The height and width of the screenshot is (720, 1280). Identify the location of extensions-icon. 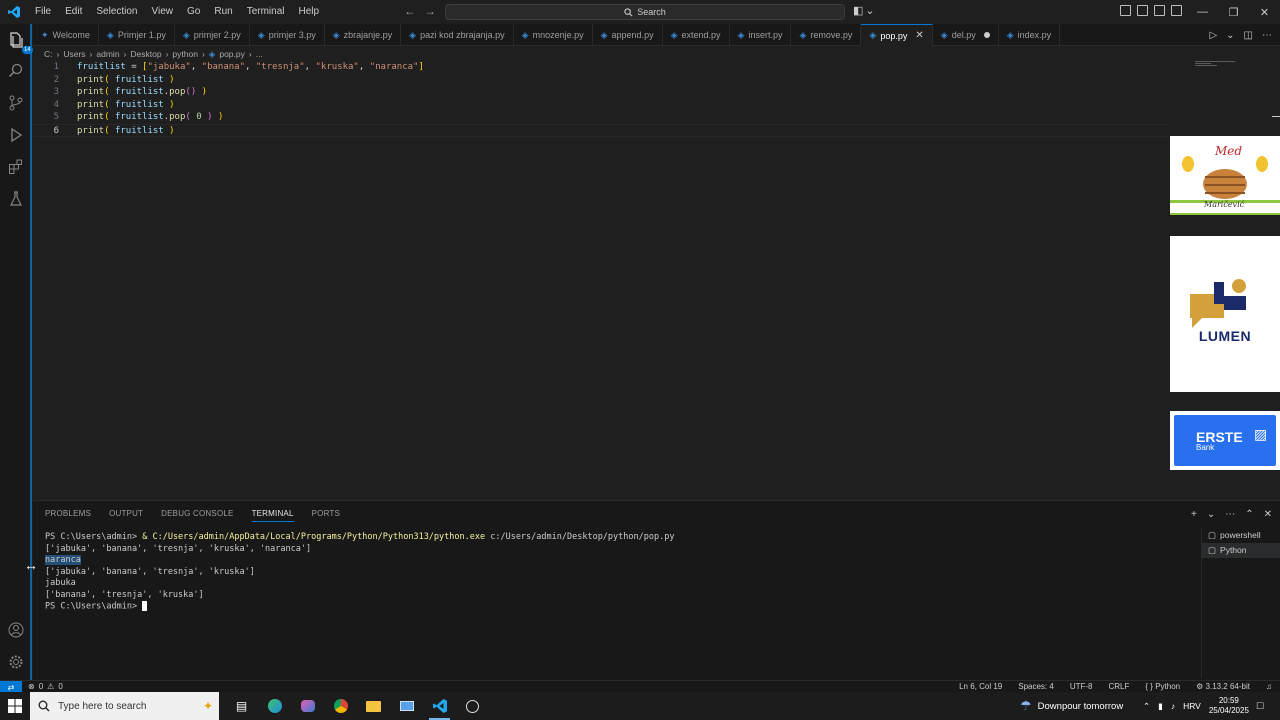
(16, 167).